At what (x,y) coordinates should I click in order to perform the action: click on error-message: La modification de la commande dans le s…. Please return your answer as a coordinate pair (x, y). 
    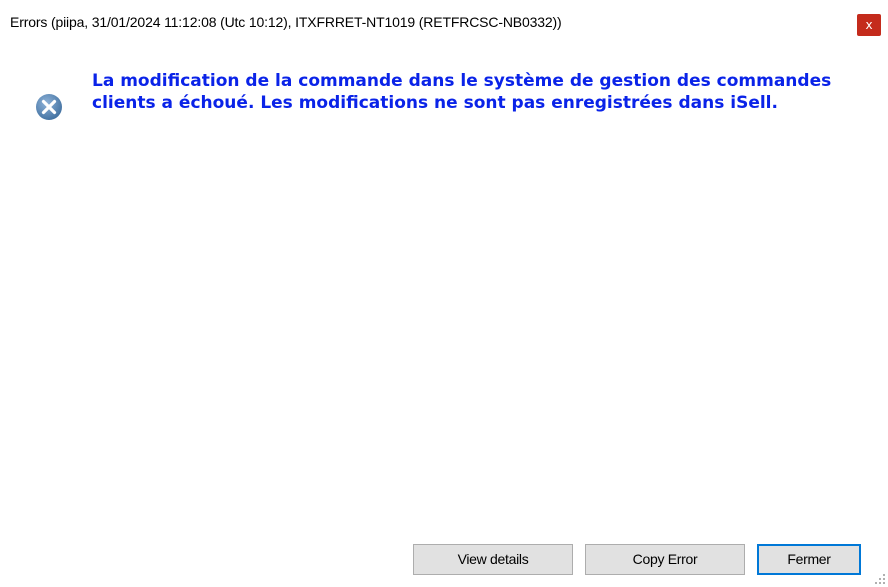
    Looking at the image, I should click on (462, 92).